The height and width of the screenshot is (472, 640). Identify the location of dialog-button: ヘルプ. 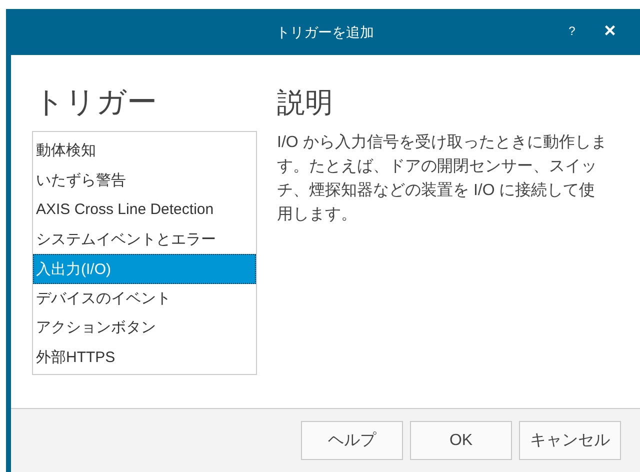
(352, 440).